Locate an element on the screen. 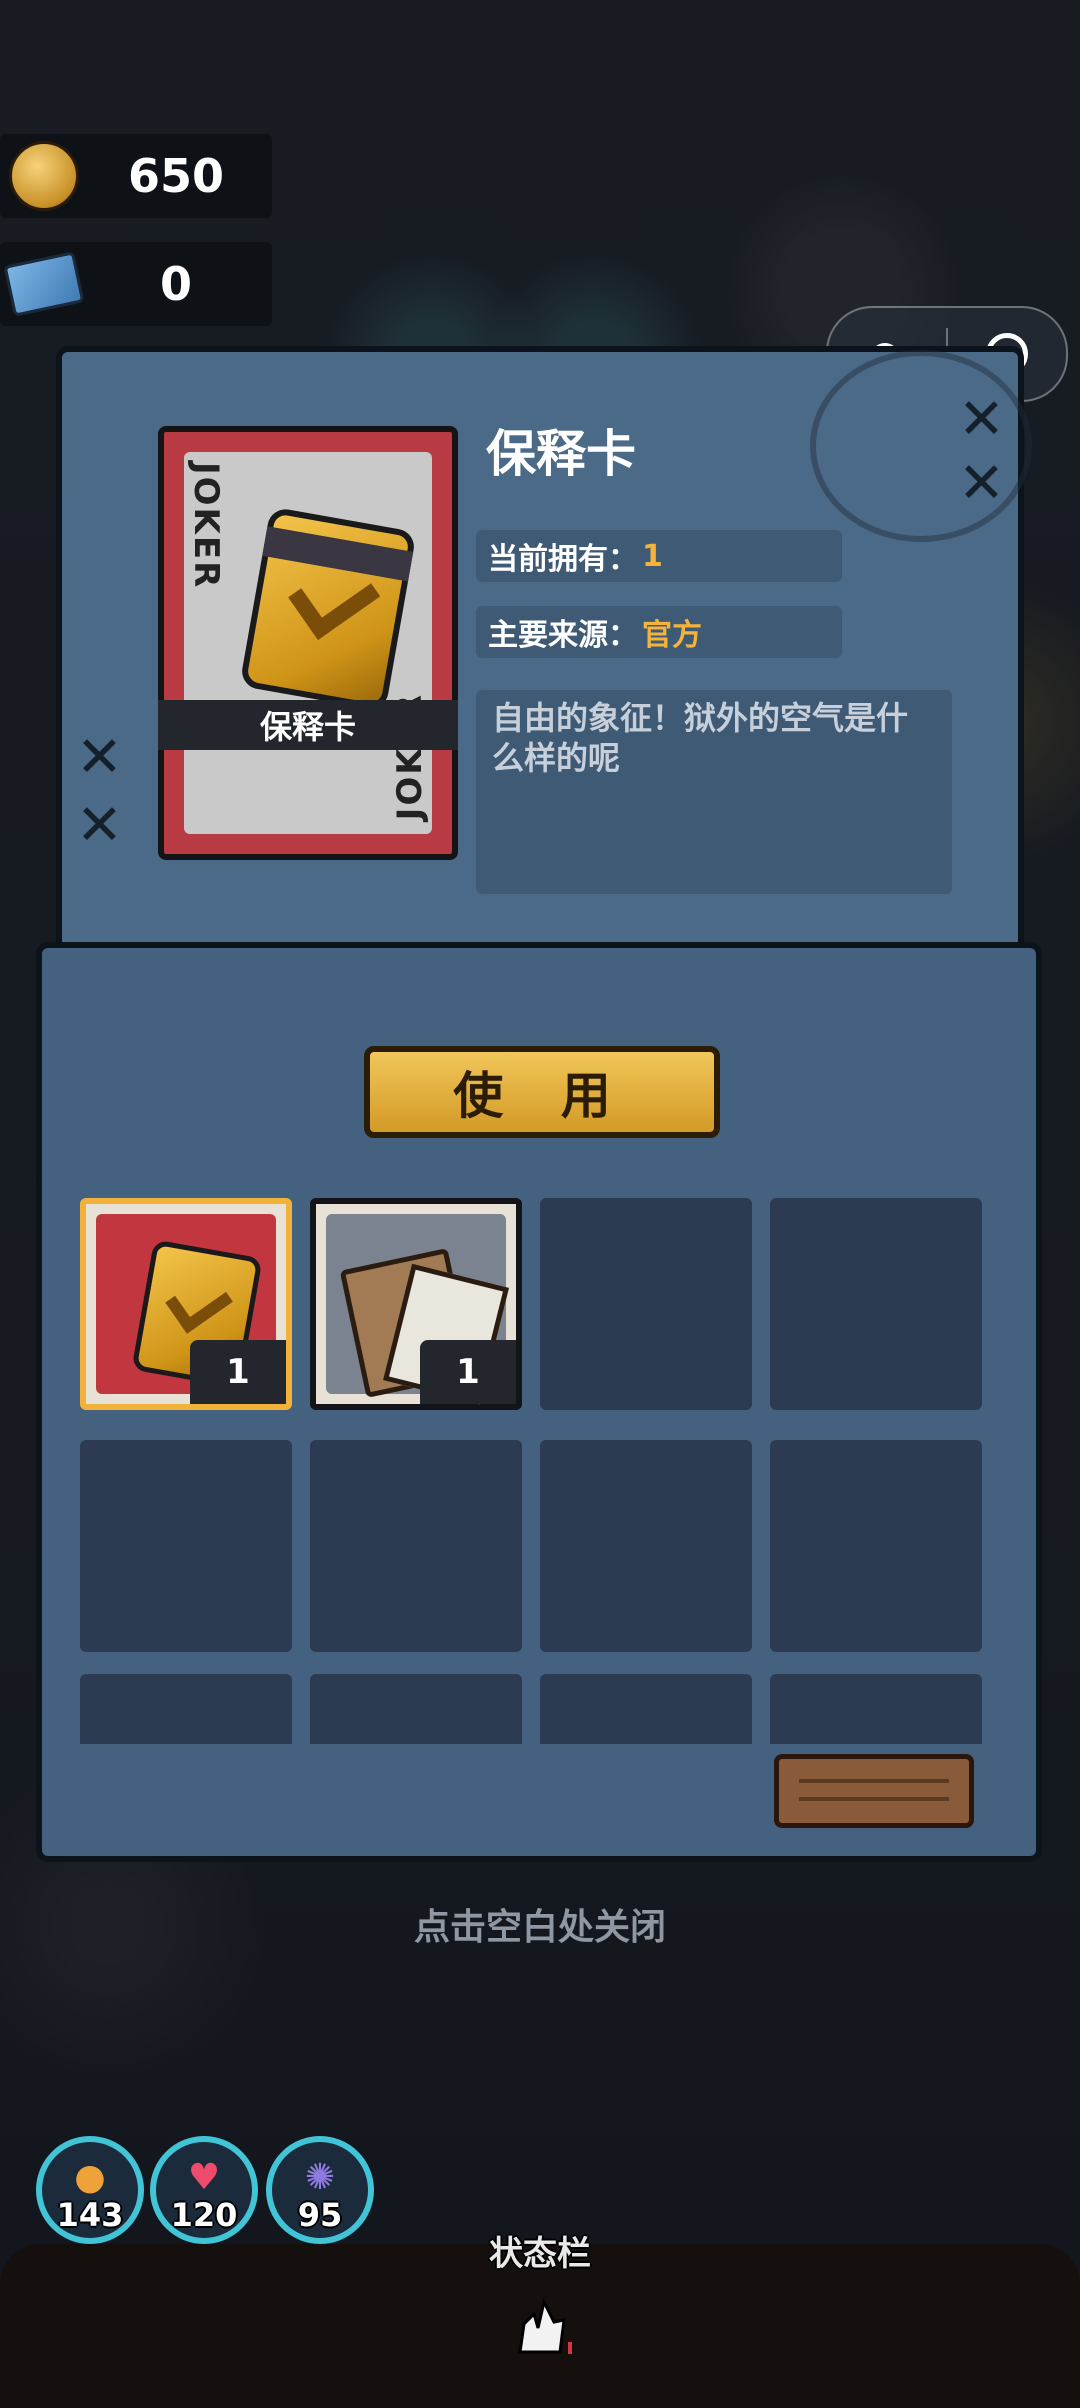 The width and height of the screenshot is (1080, 2408). gold-shield-icon is located at coordinates (328, 609).